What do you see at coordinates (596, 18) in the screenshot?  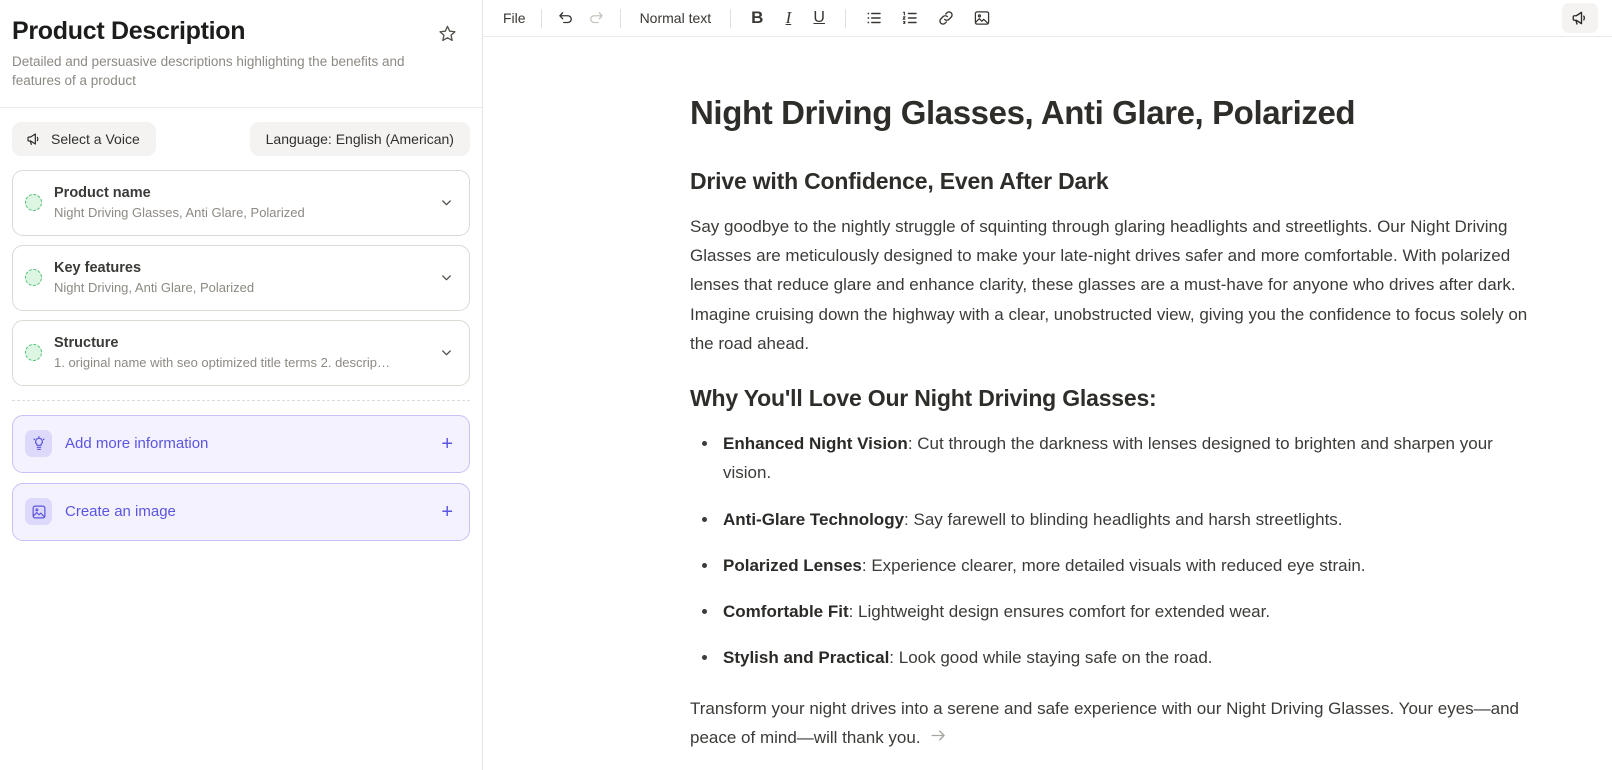 I see `redo-icon` at bounding box center [596, 18].